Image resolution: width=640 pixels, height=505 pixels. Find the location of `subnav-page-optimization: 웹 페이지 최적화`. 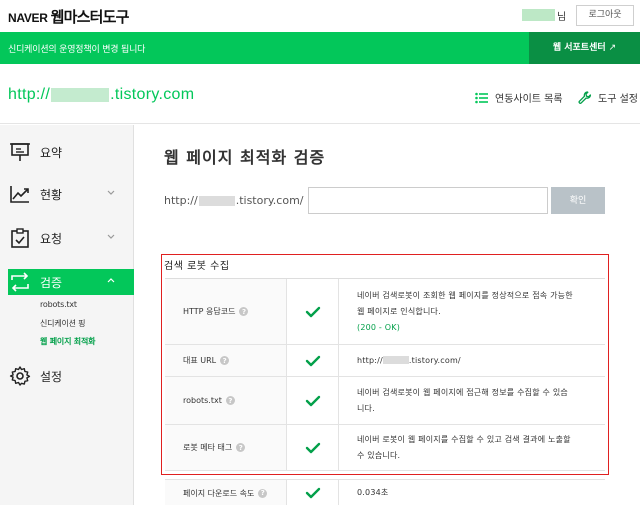

subnav-page-optimization: 웹 페이지 최적화 is located at coordinates (67, 341).